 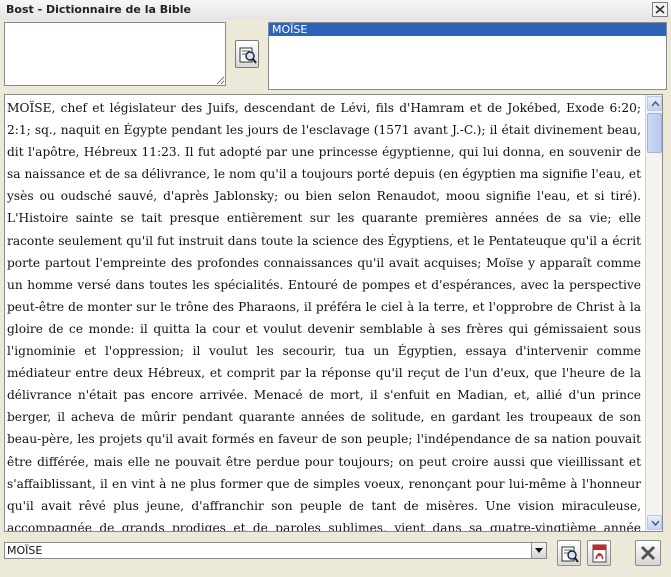 I want to click on combobox-value: MOÏSE, so click(x=25, y=550).